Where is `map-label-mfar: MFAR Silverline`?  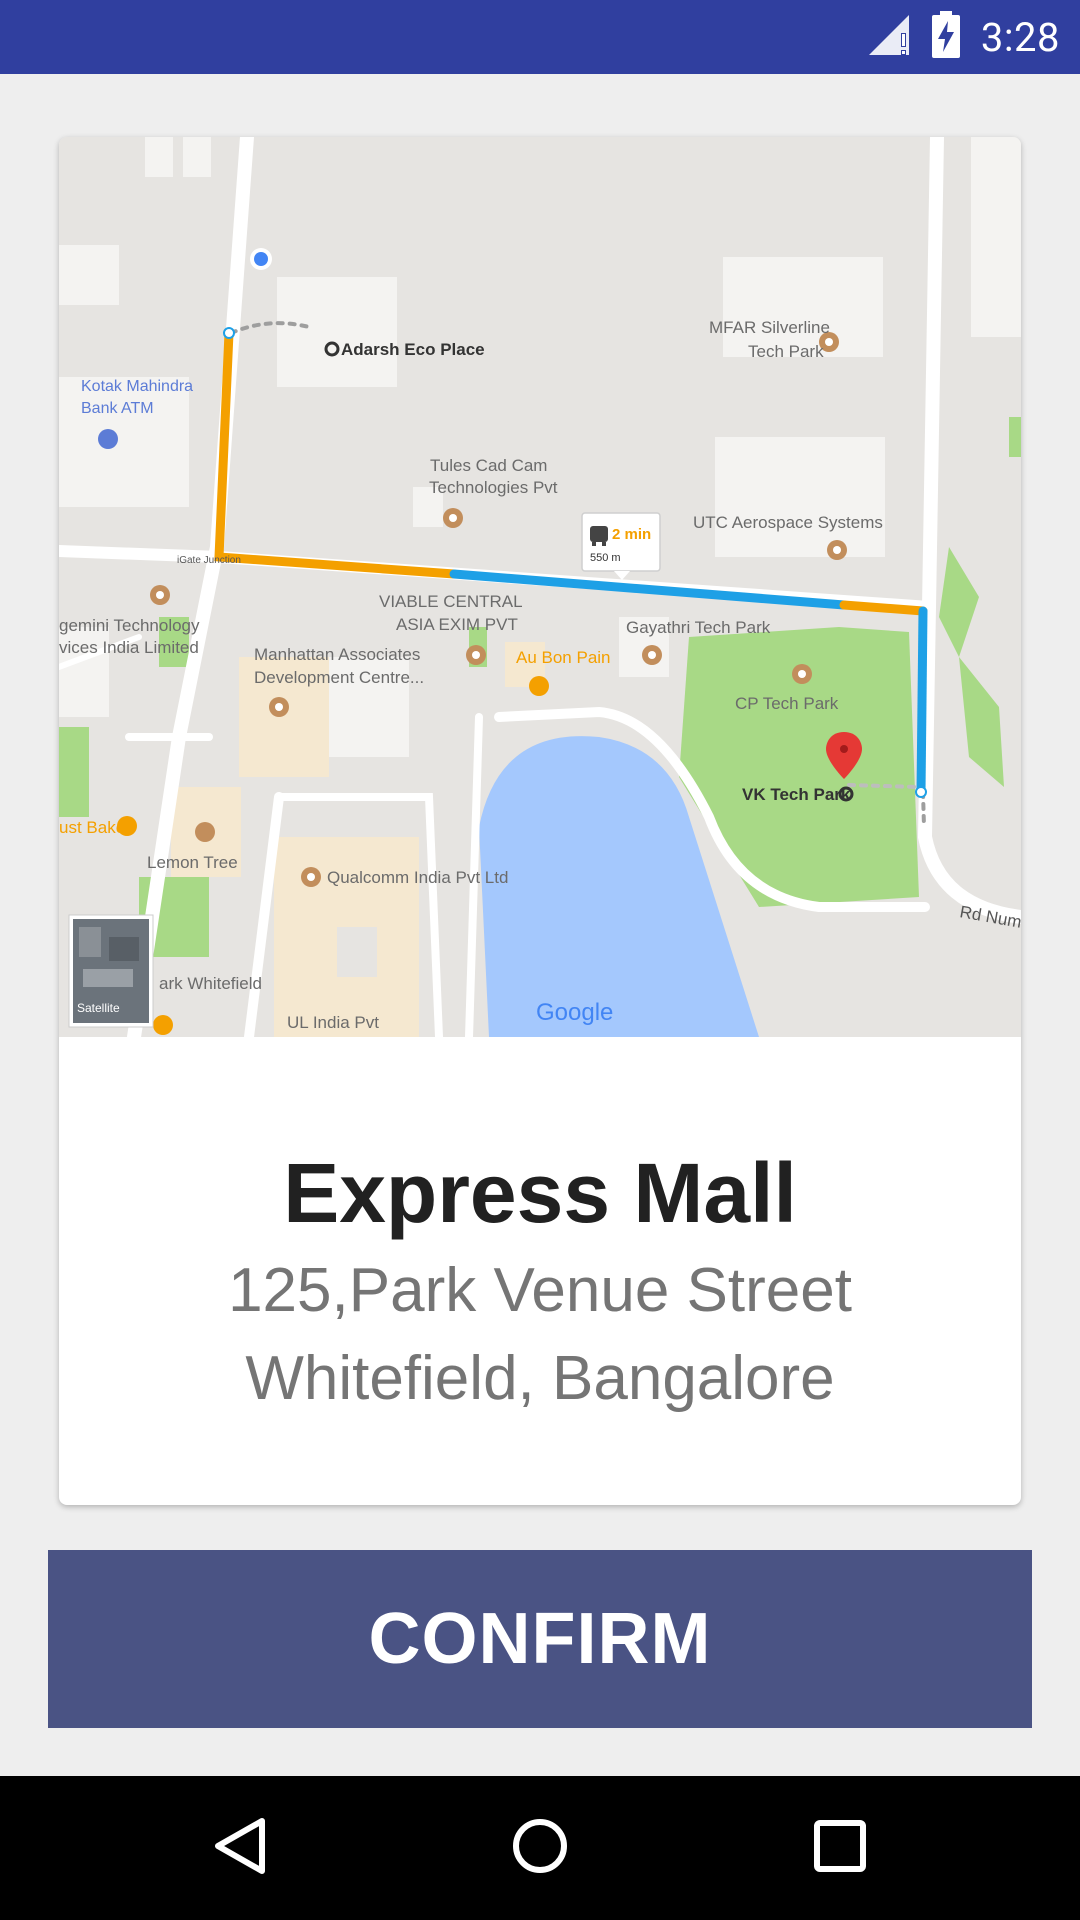
map-label-mfar: MFAR Silverline is located at coordinates (769, 327).